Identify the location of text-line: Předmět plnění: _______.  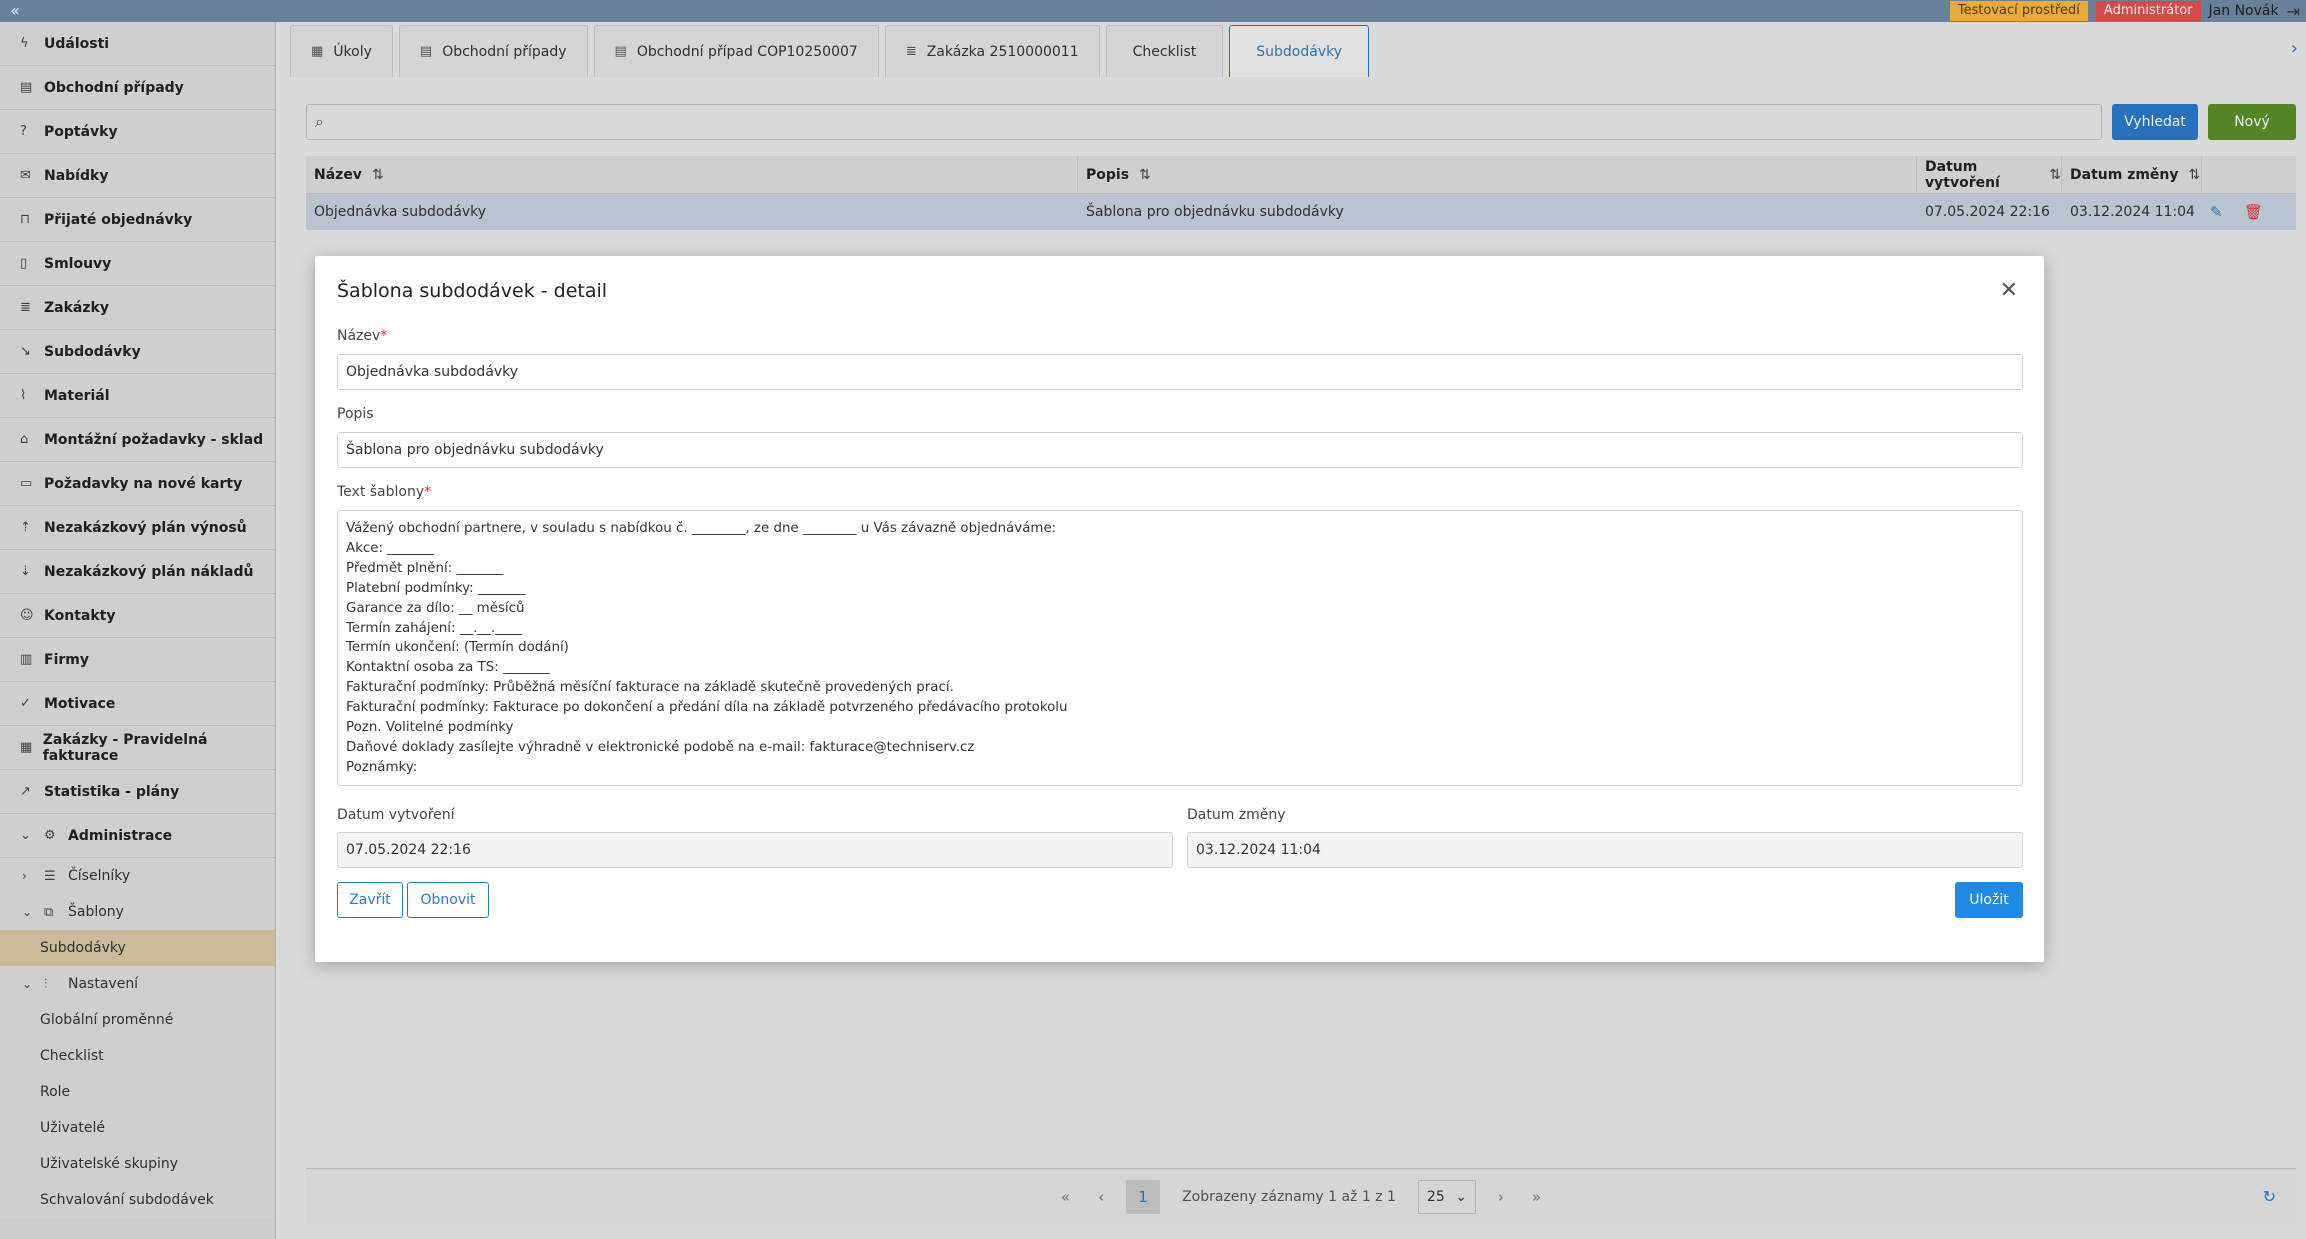
(425, 568).